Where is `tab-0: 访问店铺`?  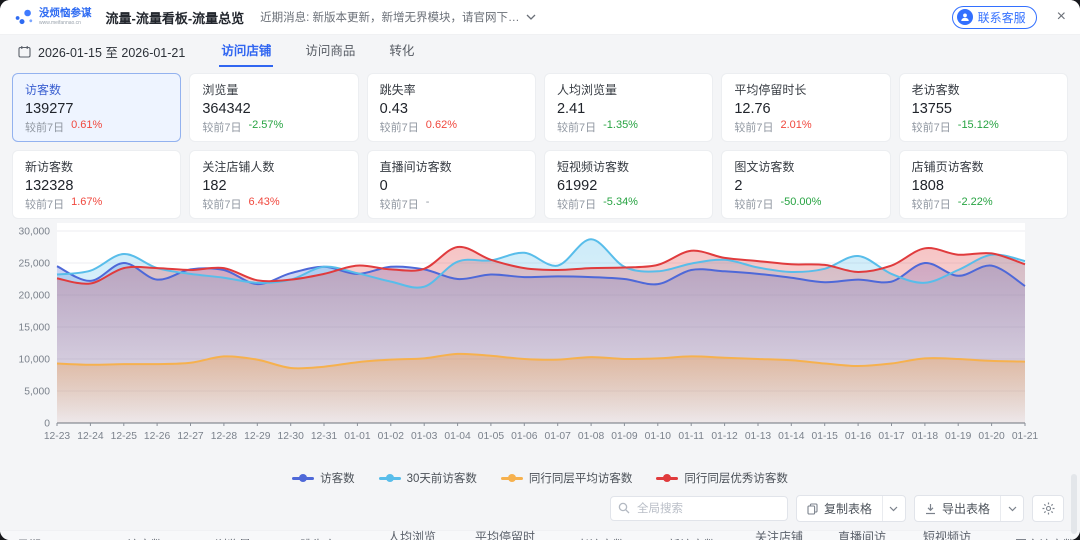
tab-0: 访问店铺 is located at coordinates (246, 53).